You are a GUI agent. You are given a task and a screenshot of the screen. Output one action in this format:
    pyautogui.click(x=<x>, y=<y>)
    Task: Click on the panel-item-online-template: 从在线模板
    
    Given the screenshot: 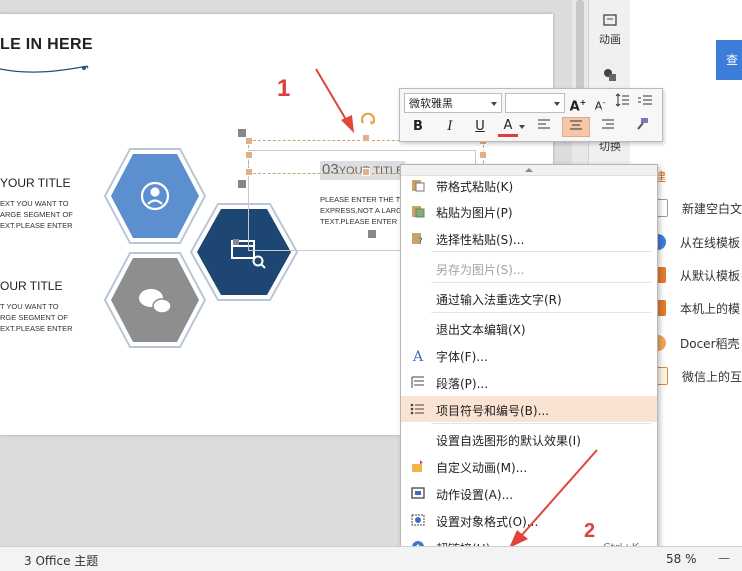 What is the action you would take?
    pyautogui.click(x=695, y=242)
    